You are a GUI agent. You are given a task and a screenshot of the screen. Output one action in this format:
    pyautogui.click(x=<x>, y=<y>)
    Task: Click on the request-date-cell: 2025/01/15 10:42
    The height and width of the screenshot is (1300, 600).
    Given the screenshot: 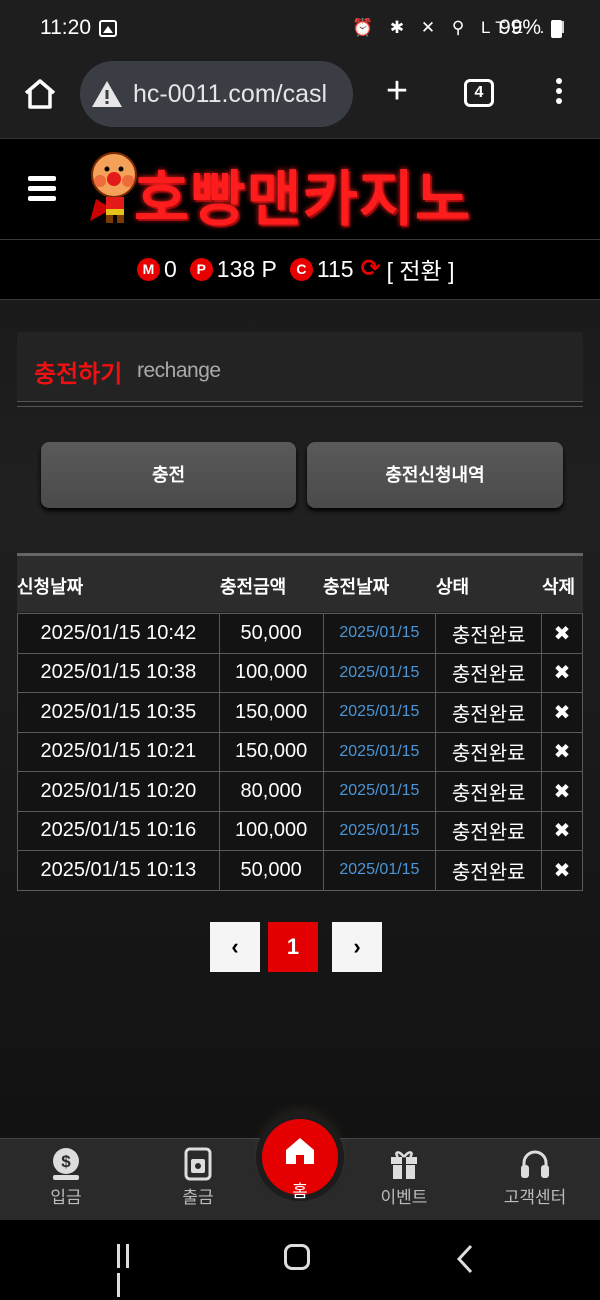 What is the action you would take?
    pyautogui.click(x=118, y=633)
    